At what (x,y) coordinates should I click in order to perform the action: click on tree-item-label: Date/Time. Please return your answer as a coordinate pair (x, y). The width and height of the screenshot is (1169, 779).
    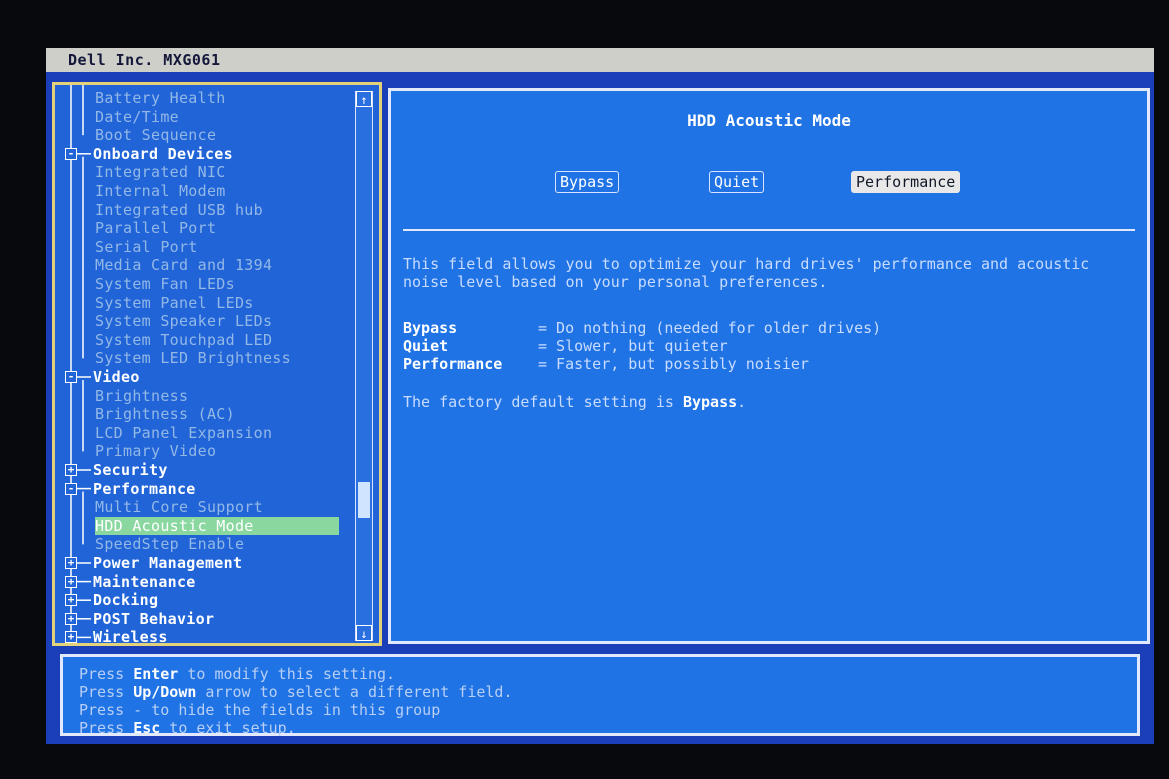
    Looking at the image, I should click on (137, 116).